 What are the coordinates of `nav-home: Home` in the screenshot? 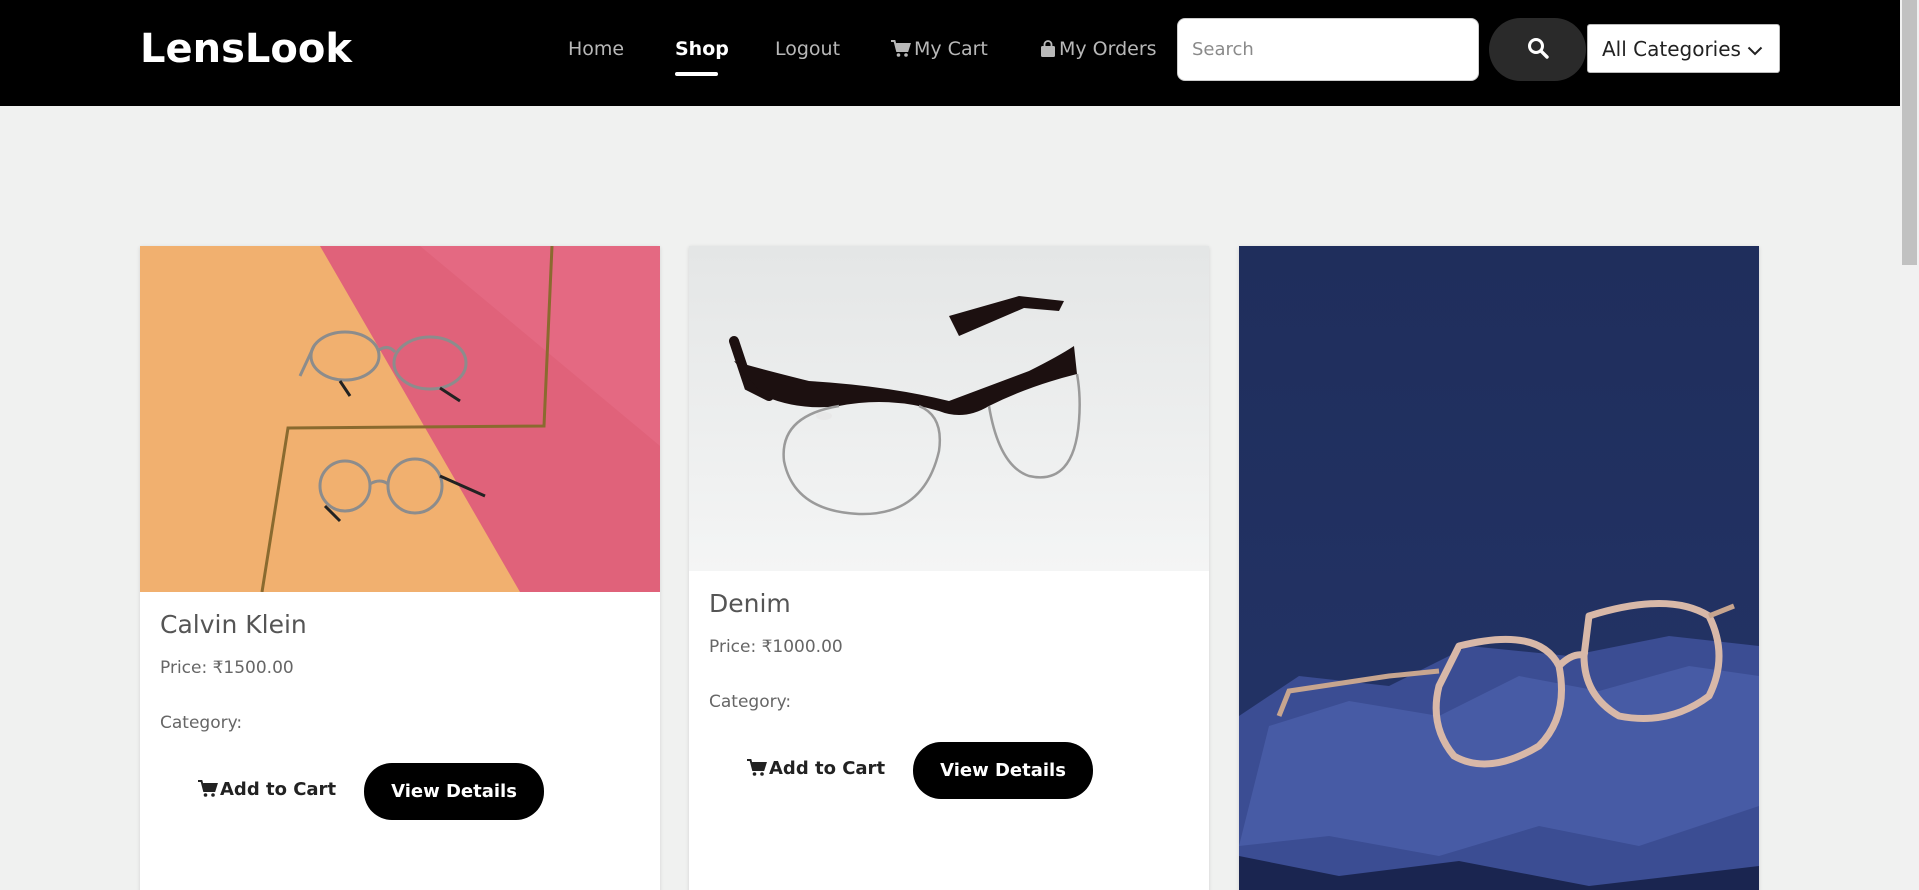 It's located at (596, 49).